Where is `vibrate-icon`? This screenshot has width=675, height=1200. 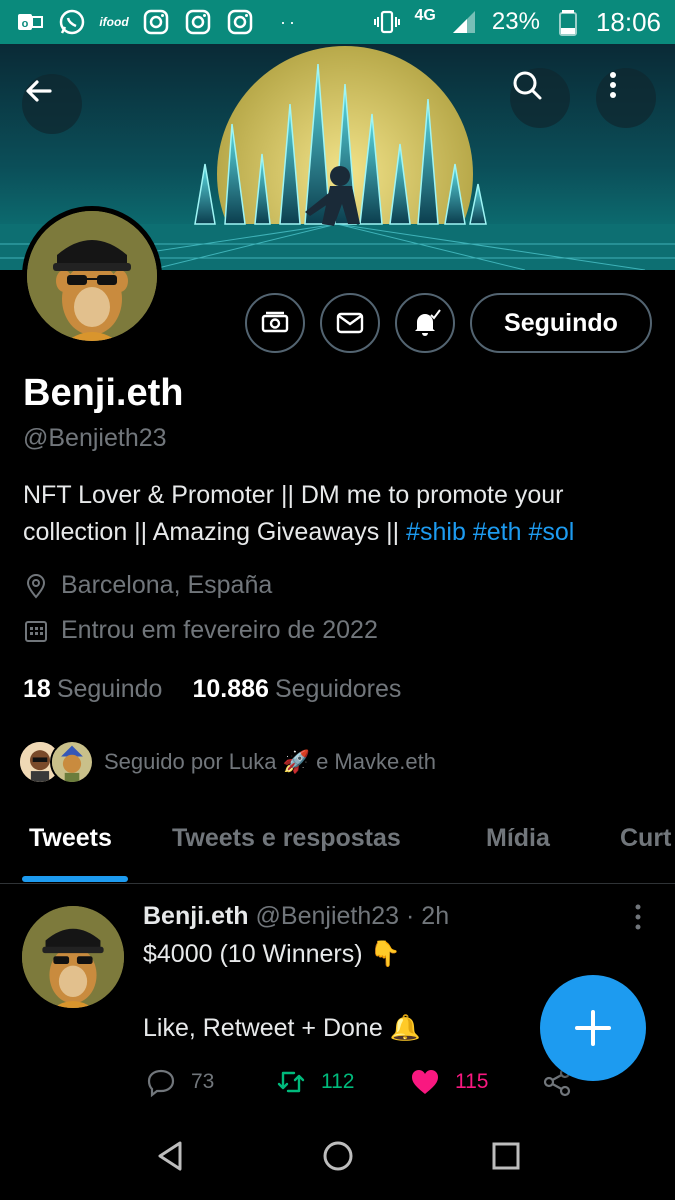
vibrate-icon is located at coordinates (387, 22).